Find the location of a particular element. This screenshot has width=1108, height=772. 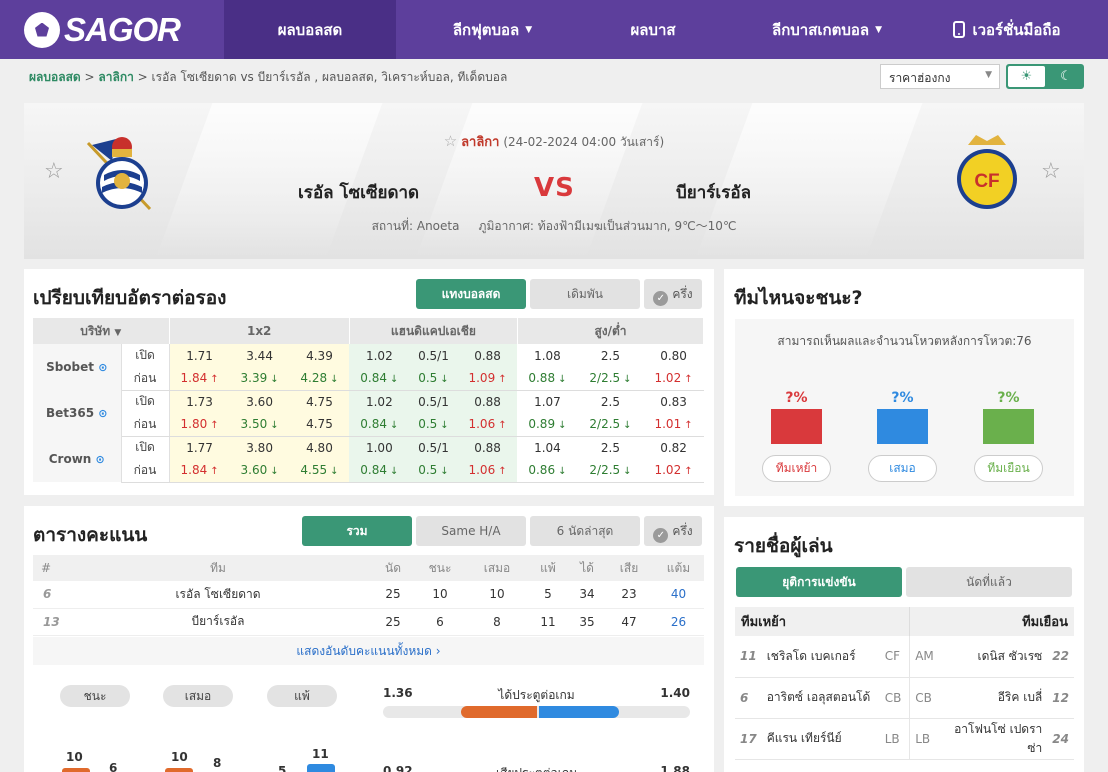

standings-half-toggle: ✓ ครึ่ง is located at coordinates (673, 531).